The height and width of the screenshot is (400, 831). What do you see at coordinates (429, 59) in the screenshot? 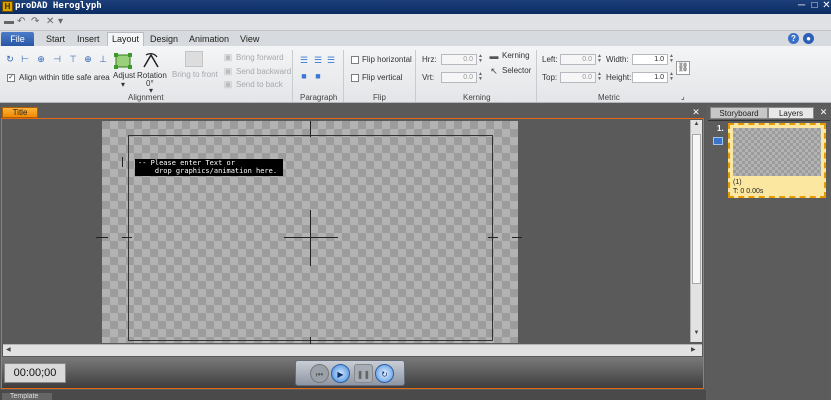
I see `hrz-label: Hrz:` at bounding box center [429, 59].